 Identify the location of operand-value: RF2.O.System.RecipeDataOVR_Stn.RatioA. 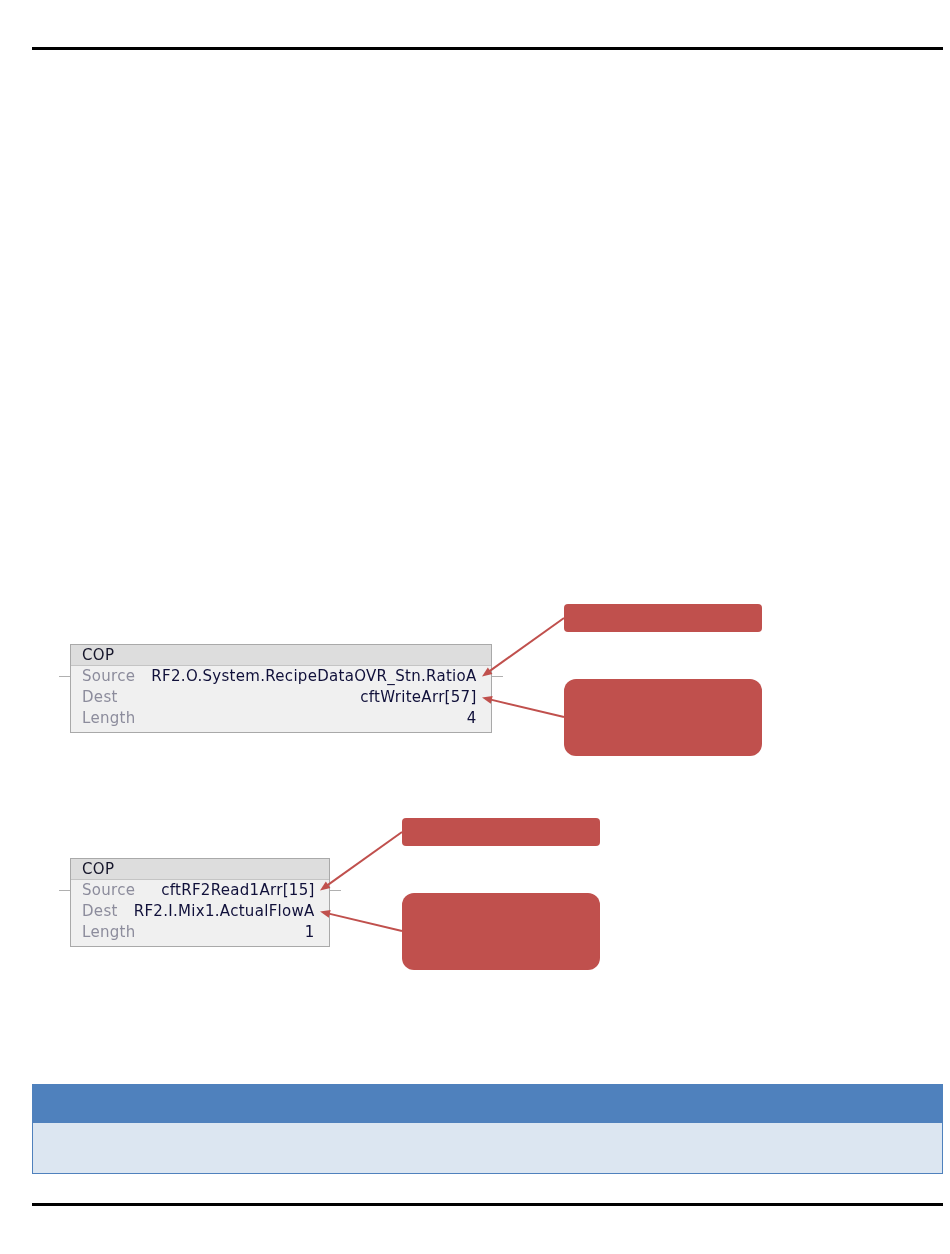
(314, 676).